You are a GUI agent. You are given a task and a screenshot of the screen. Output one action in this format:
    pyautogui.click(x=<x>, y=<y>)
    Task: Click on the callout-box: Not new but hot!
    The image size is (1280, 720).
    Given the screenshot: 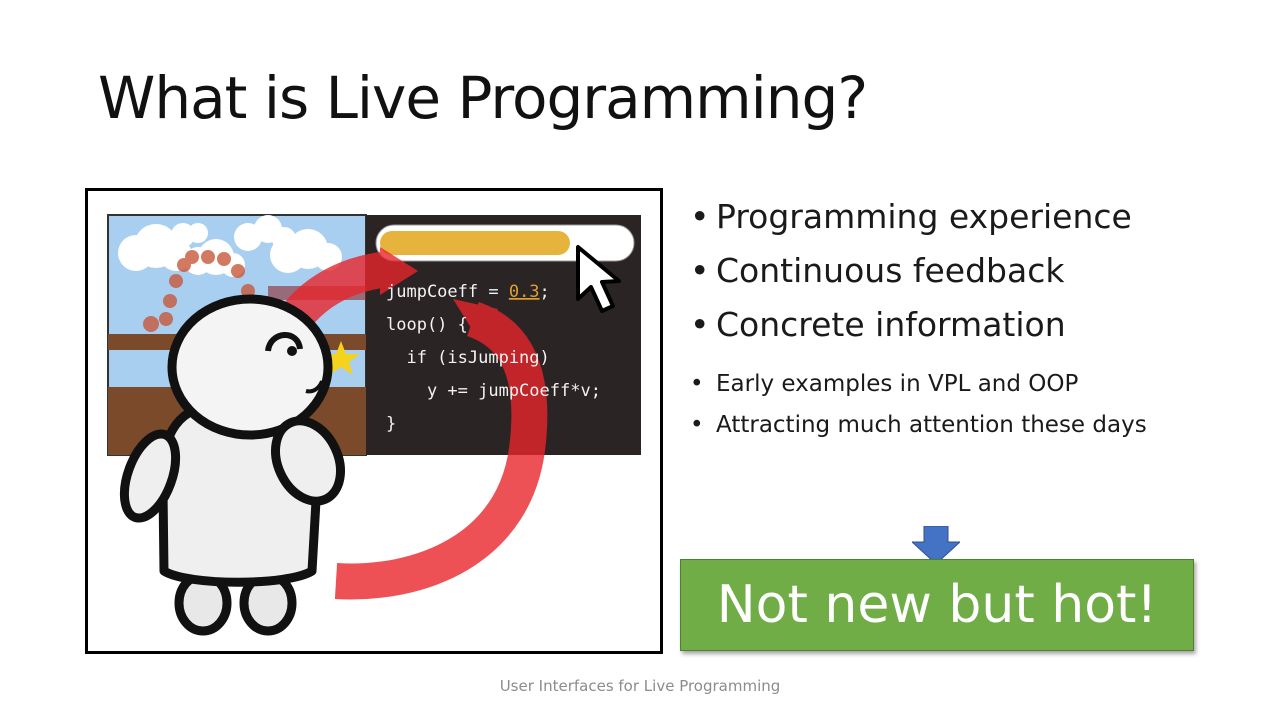 What is the action you would take?
    pyautogui.click(x=937, y=605)
    